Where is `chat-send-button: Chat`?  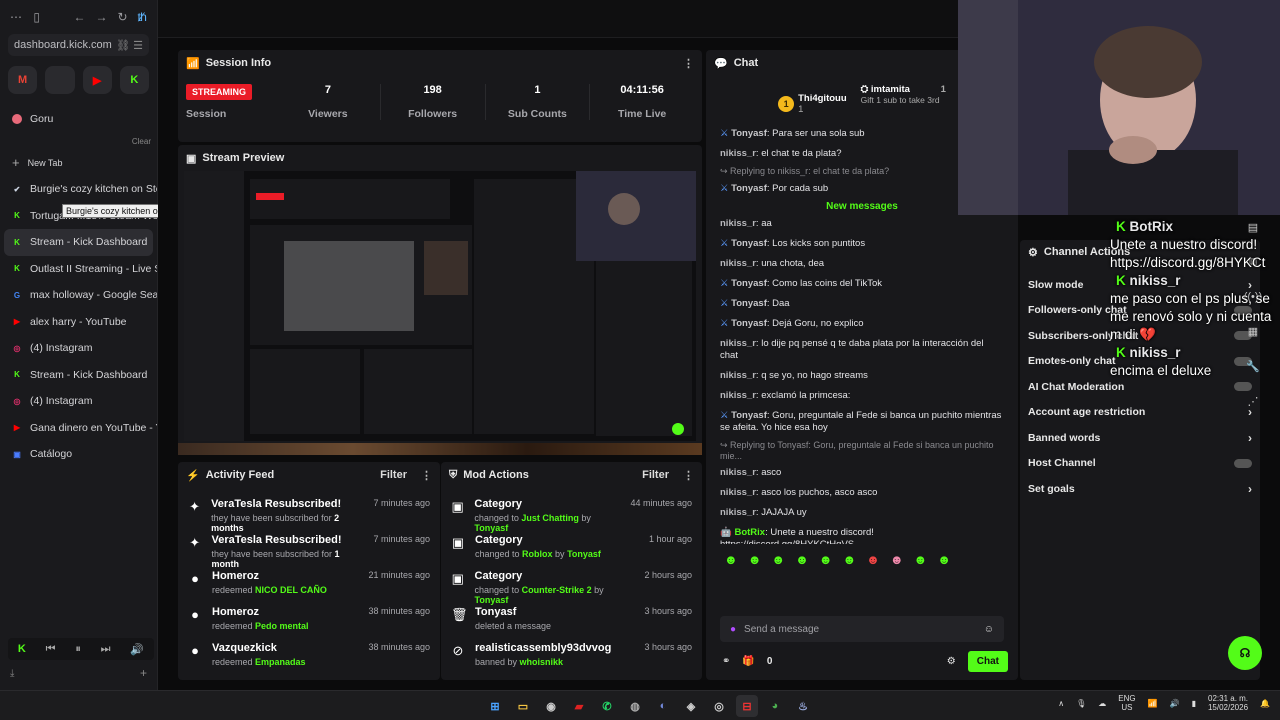
chat-send-button: Chat is located at coordinates (987, 661).